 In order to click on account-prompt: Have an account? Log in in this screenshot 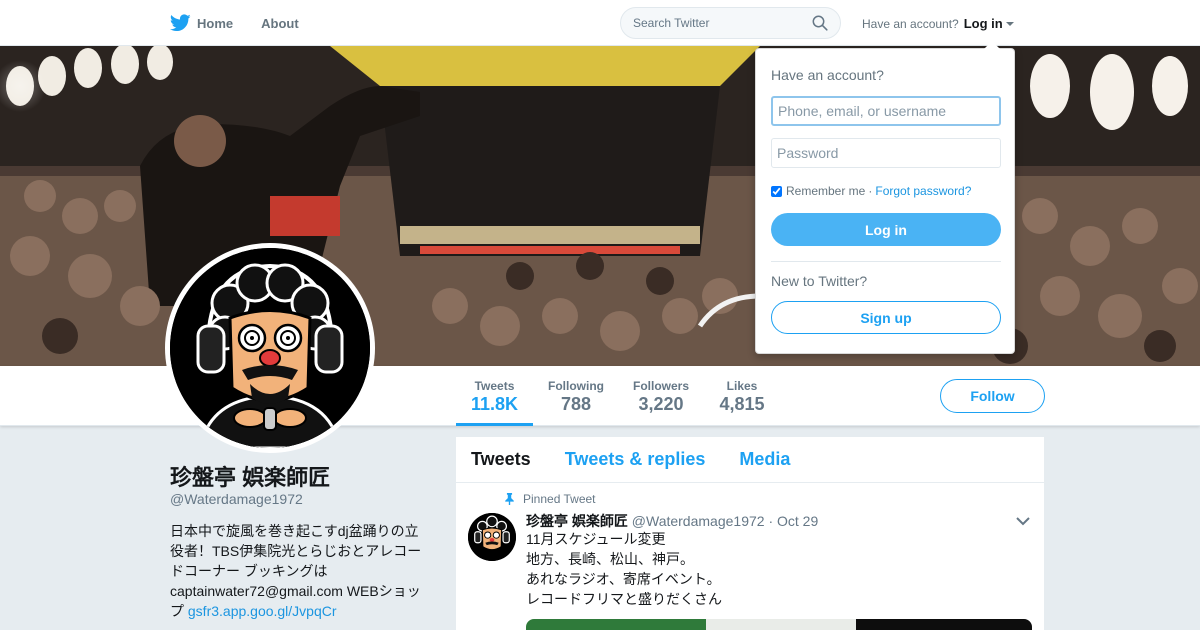, I will do `click(938, 23)`.